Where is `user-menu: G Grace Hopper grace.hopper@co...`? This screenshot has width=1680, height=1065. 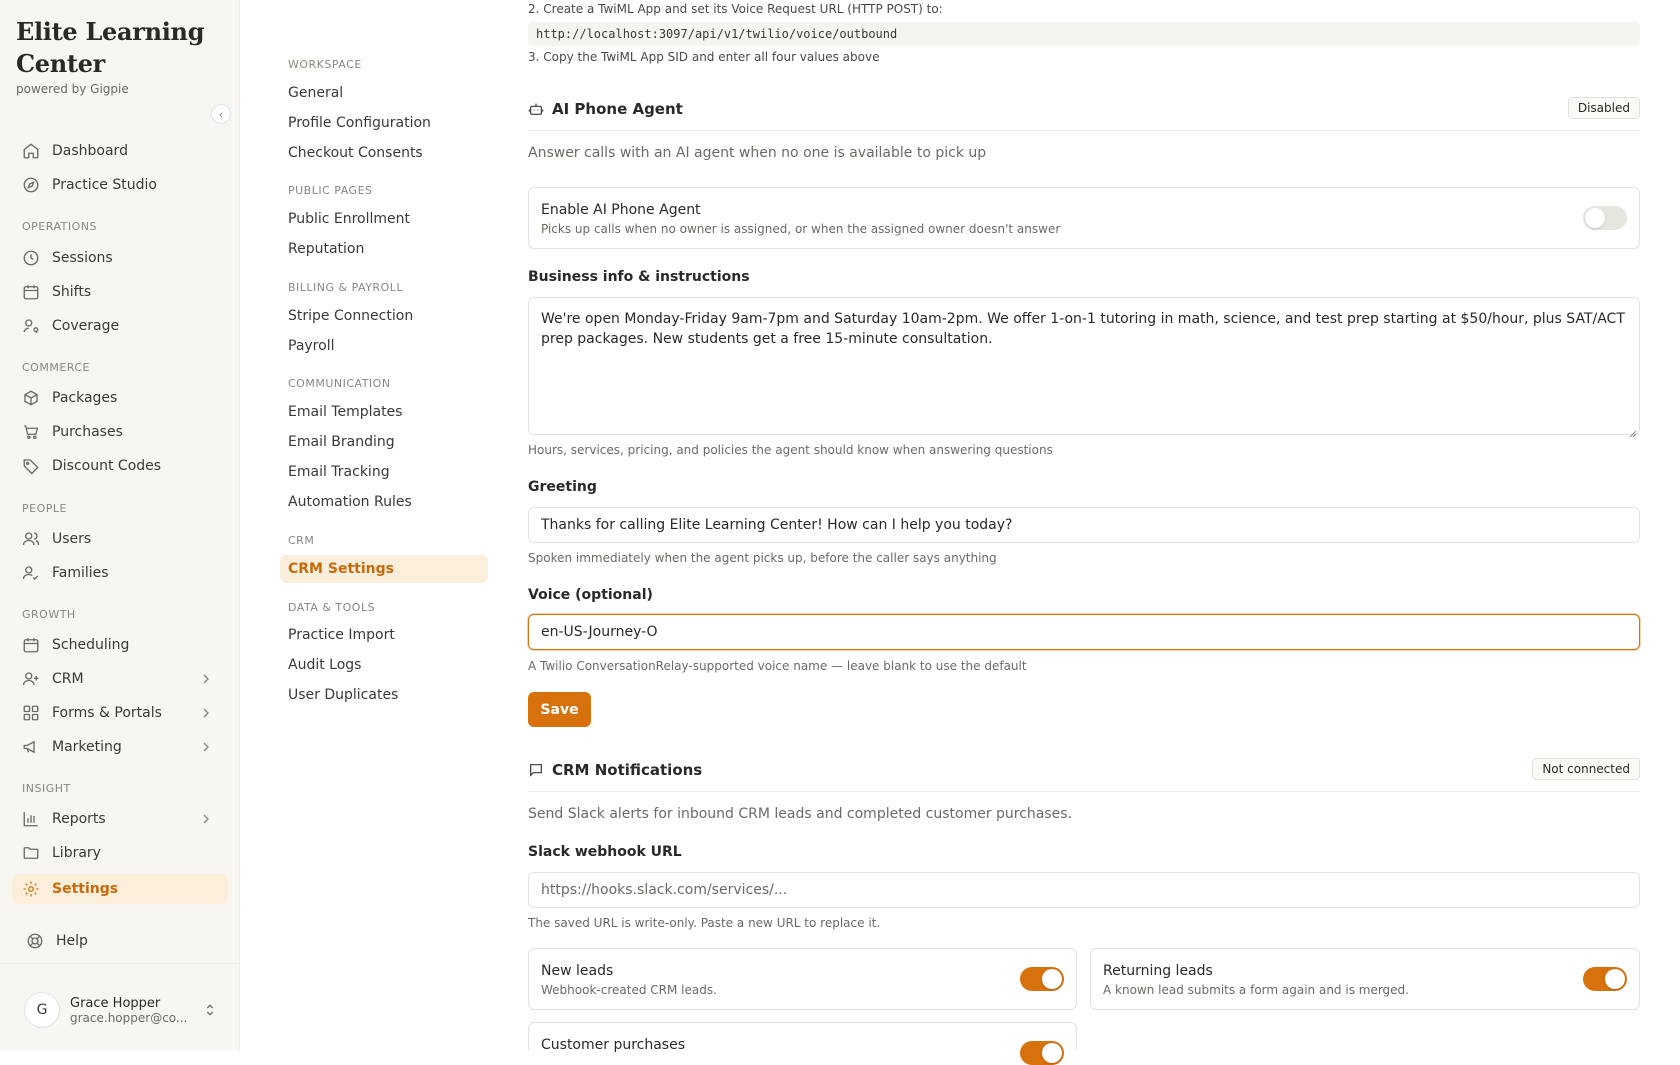 user-menu: G Grace Hopper grace.hopper@co... is located at coordinates (124, 1010).